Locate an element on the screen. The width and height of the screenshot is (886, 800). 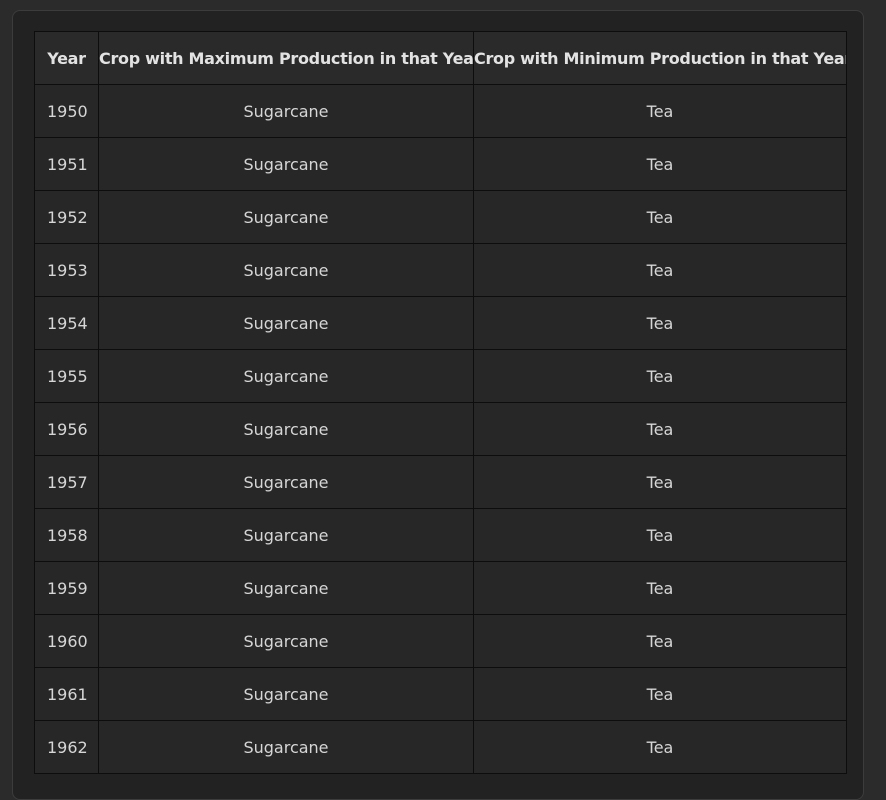
table-row: 1962 Sugarcane Tea is located at coordinates (440, 747).